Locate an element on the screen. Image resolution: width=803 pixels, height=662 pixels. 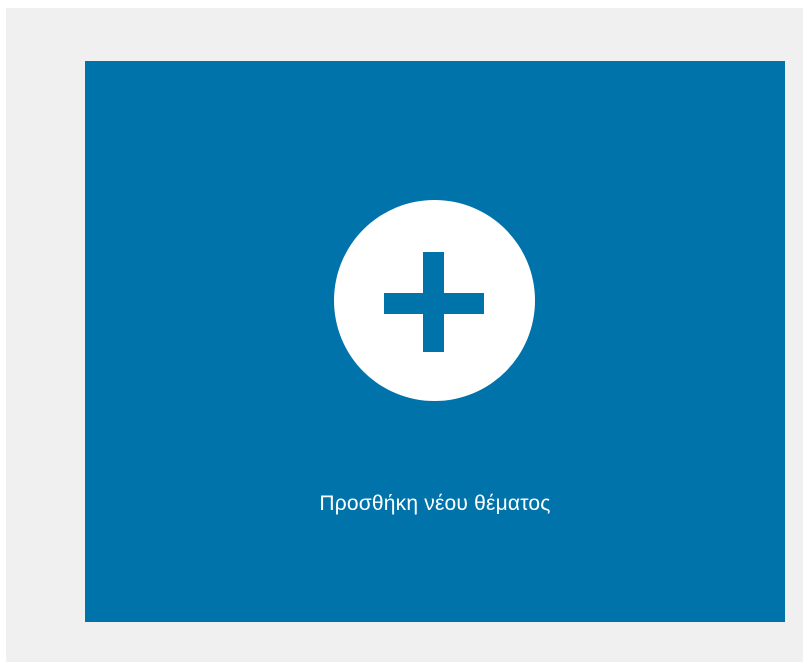
plus-circle-icon is located at coordinates (434, 300).